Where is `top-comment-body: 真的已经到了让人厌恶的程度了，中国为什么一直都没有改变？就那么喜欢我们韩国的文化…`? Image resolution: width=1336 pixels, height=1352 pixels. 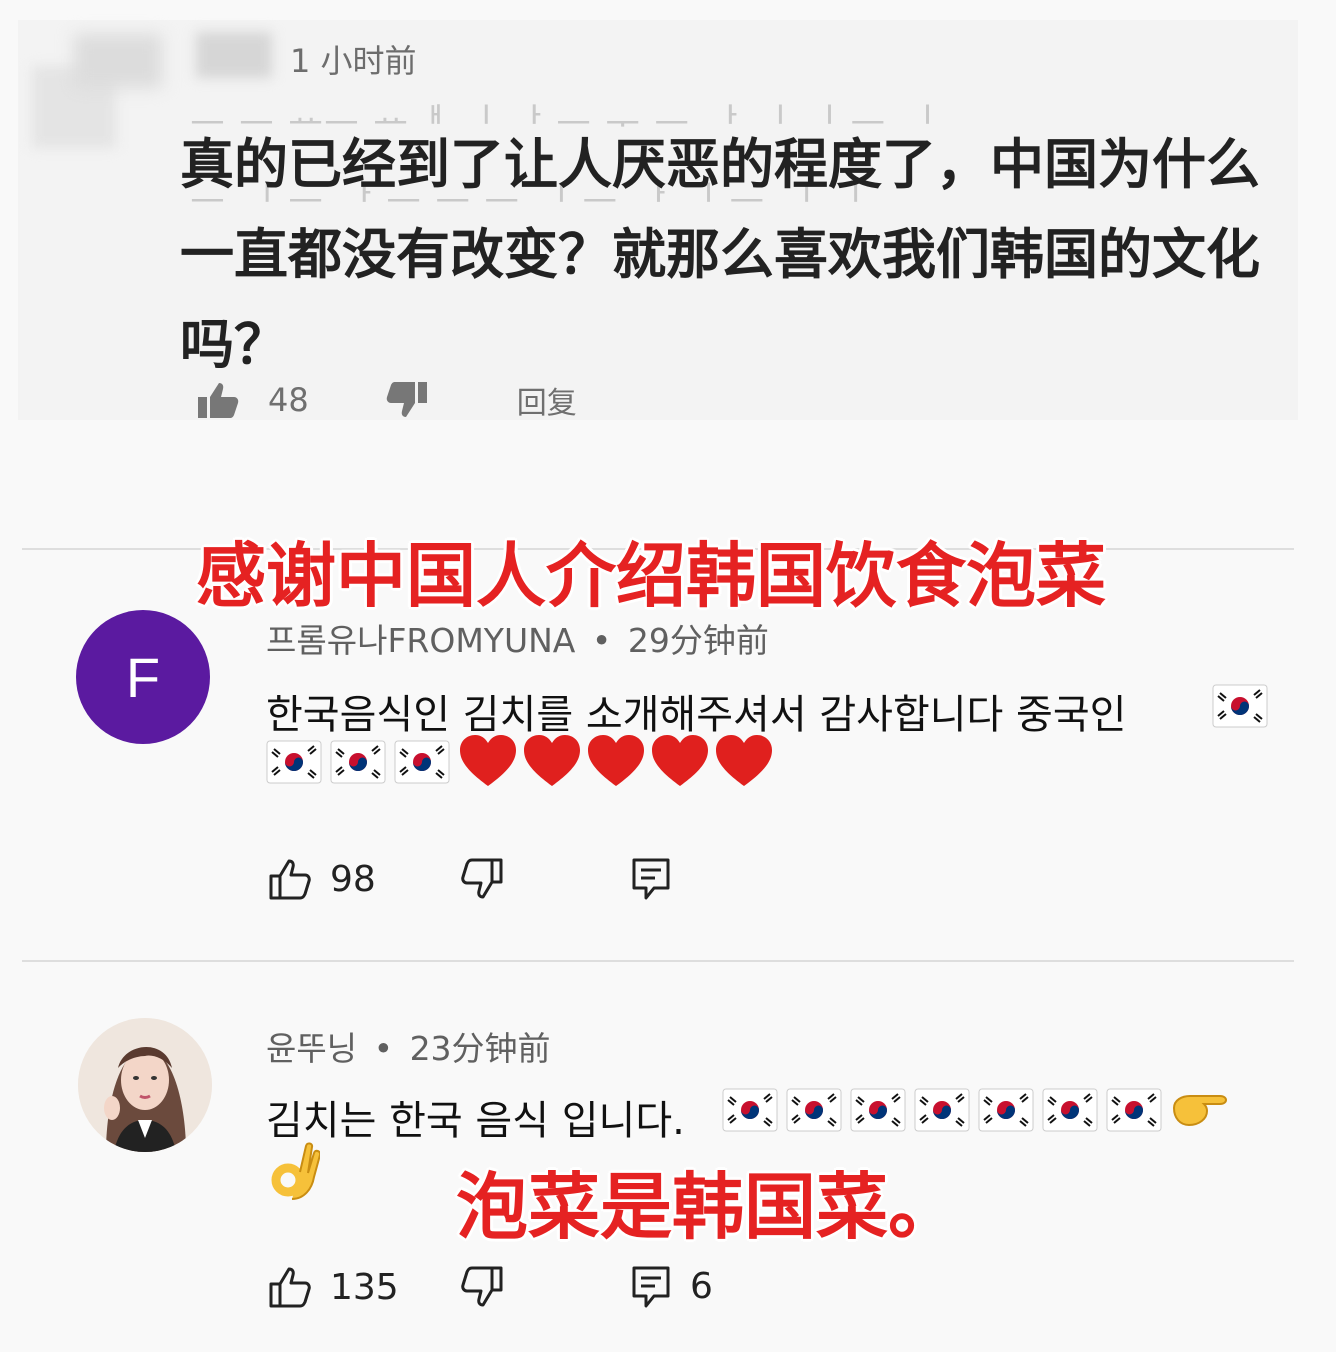 top-comment-body: 真的已经到了让人厌恶的程度了，中国为什么一直都没有改变？就那么喜欢我们韩国的文化… is located at coordinates (720, 254).